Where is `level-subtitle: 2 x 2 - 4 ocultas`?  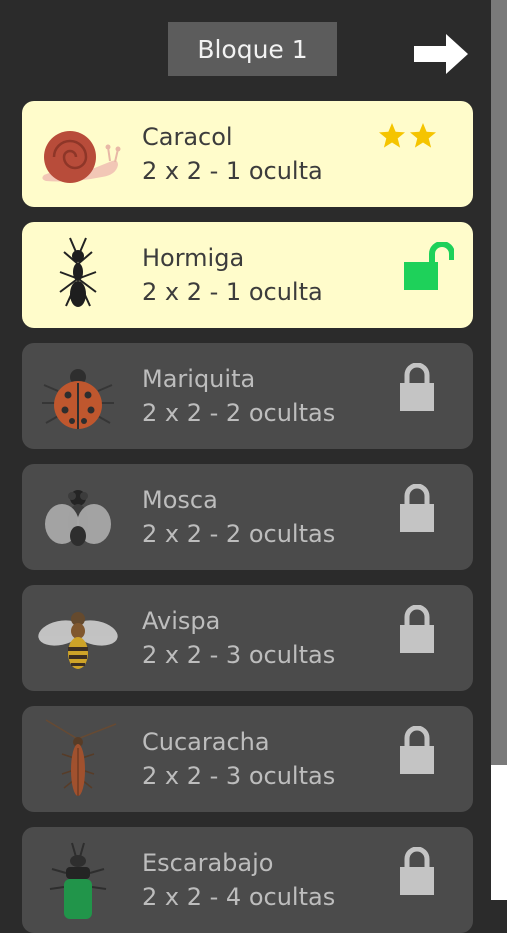
level-subtitle: 2 x 2 - 4 ocultas is located at coordinates (239, 897).